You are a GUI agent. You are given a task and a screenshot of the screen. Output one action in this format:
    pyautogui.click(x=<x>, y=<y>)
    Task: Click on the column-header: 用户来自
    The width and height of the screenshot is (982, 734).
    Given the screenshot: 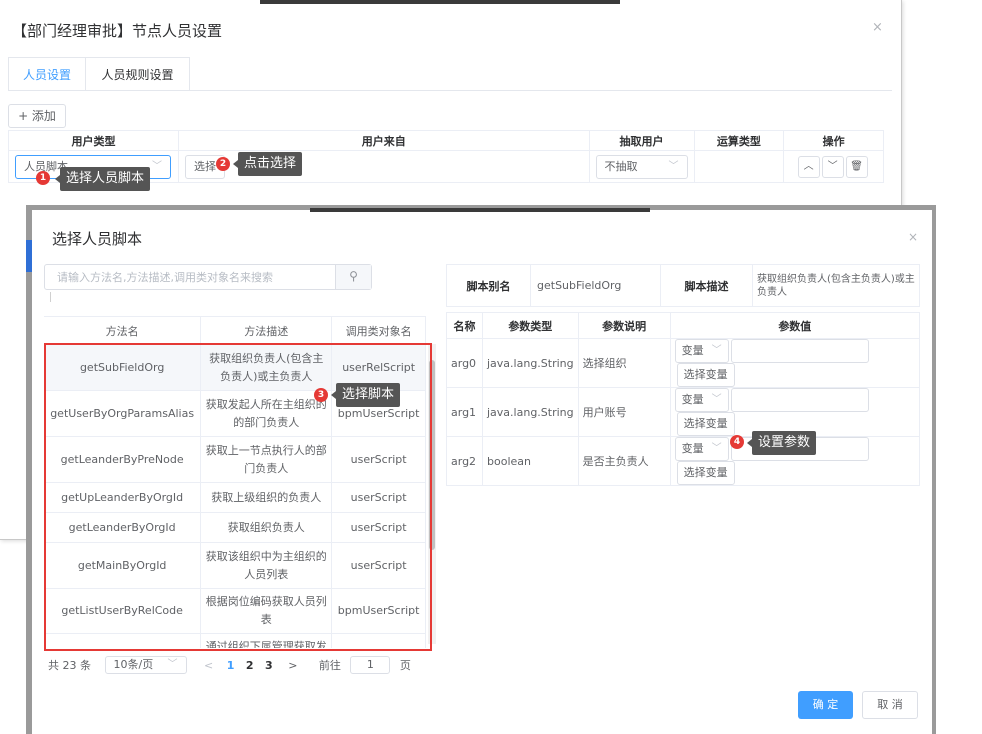 What is the action you would take?
    pyautogui.click(x=383, y=140)
    